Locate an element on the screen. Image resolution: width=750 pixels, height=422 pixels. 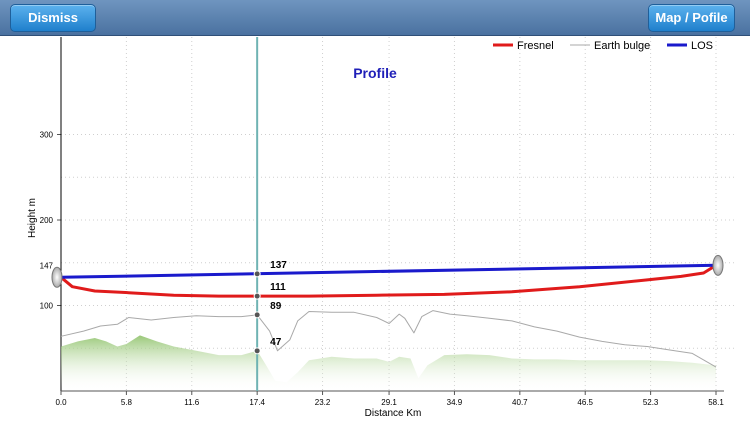
antenna-left-icon is located at coordinates (57, 277).